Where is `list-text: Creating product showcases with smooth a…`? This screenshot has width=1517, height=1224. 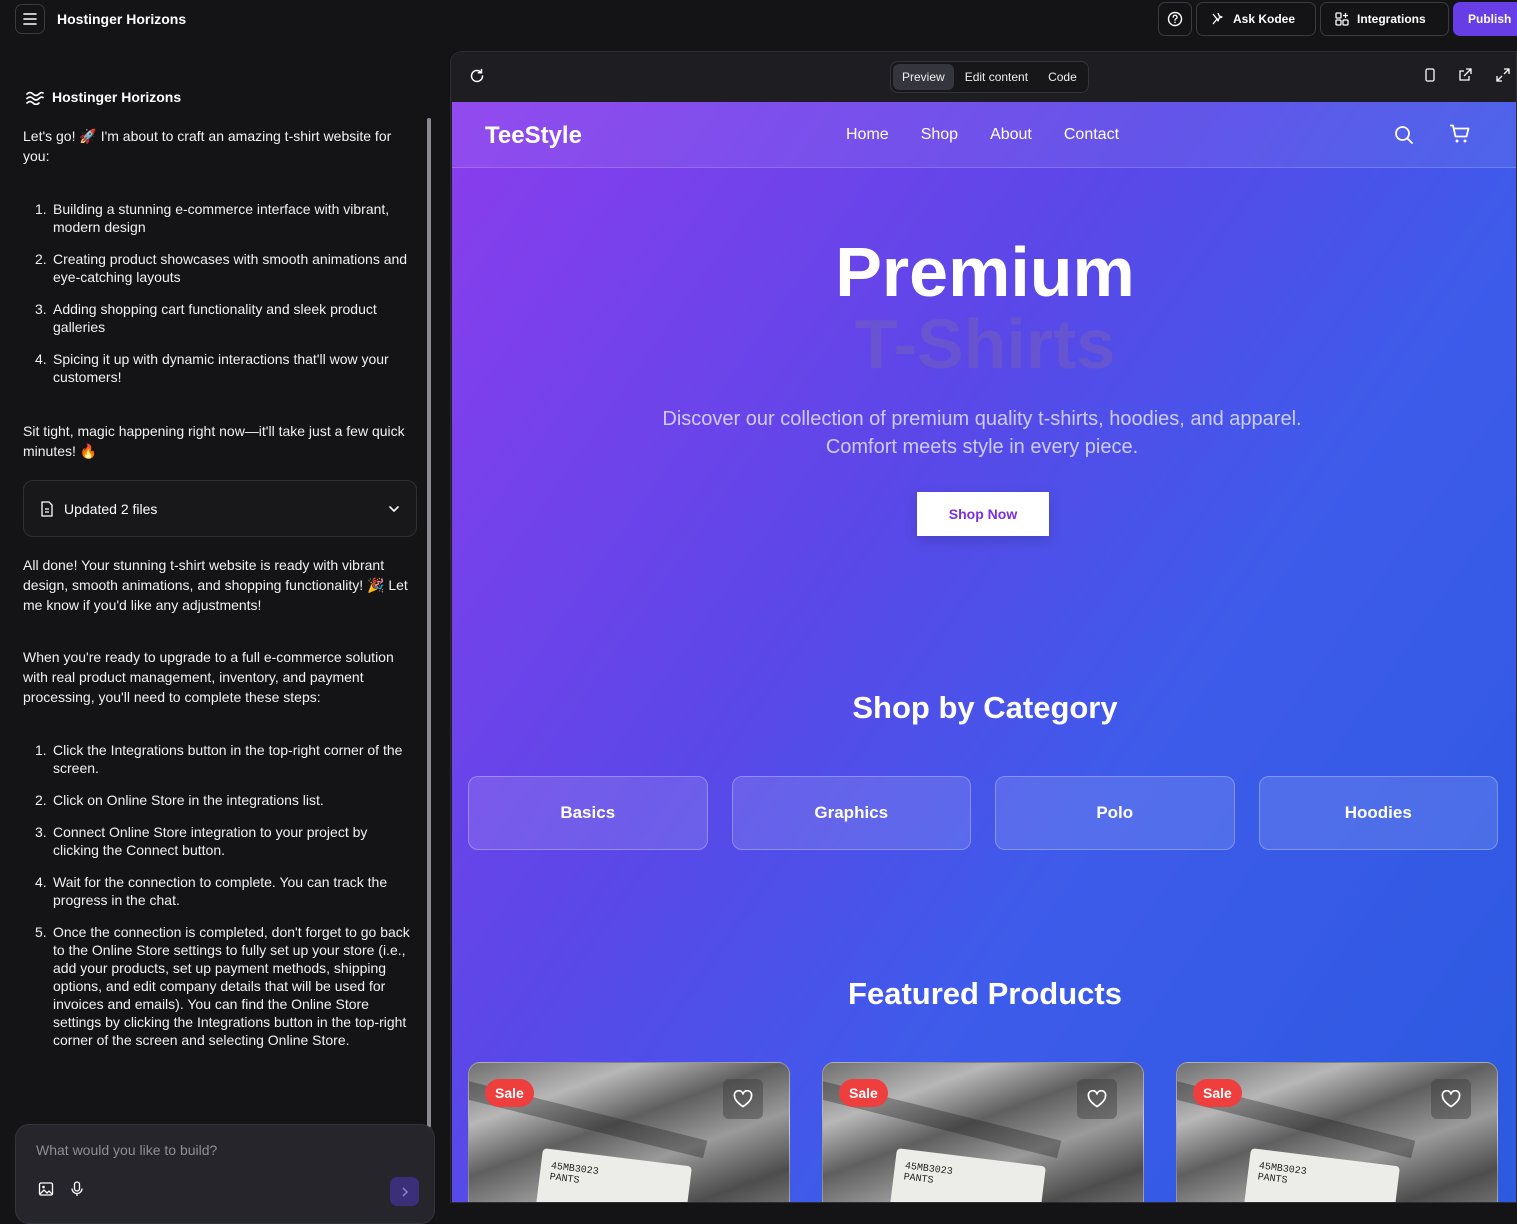 list-text: Creating product showcases with smooth a… is located at coordinates (230, 268).